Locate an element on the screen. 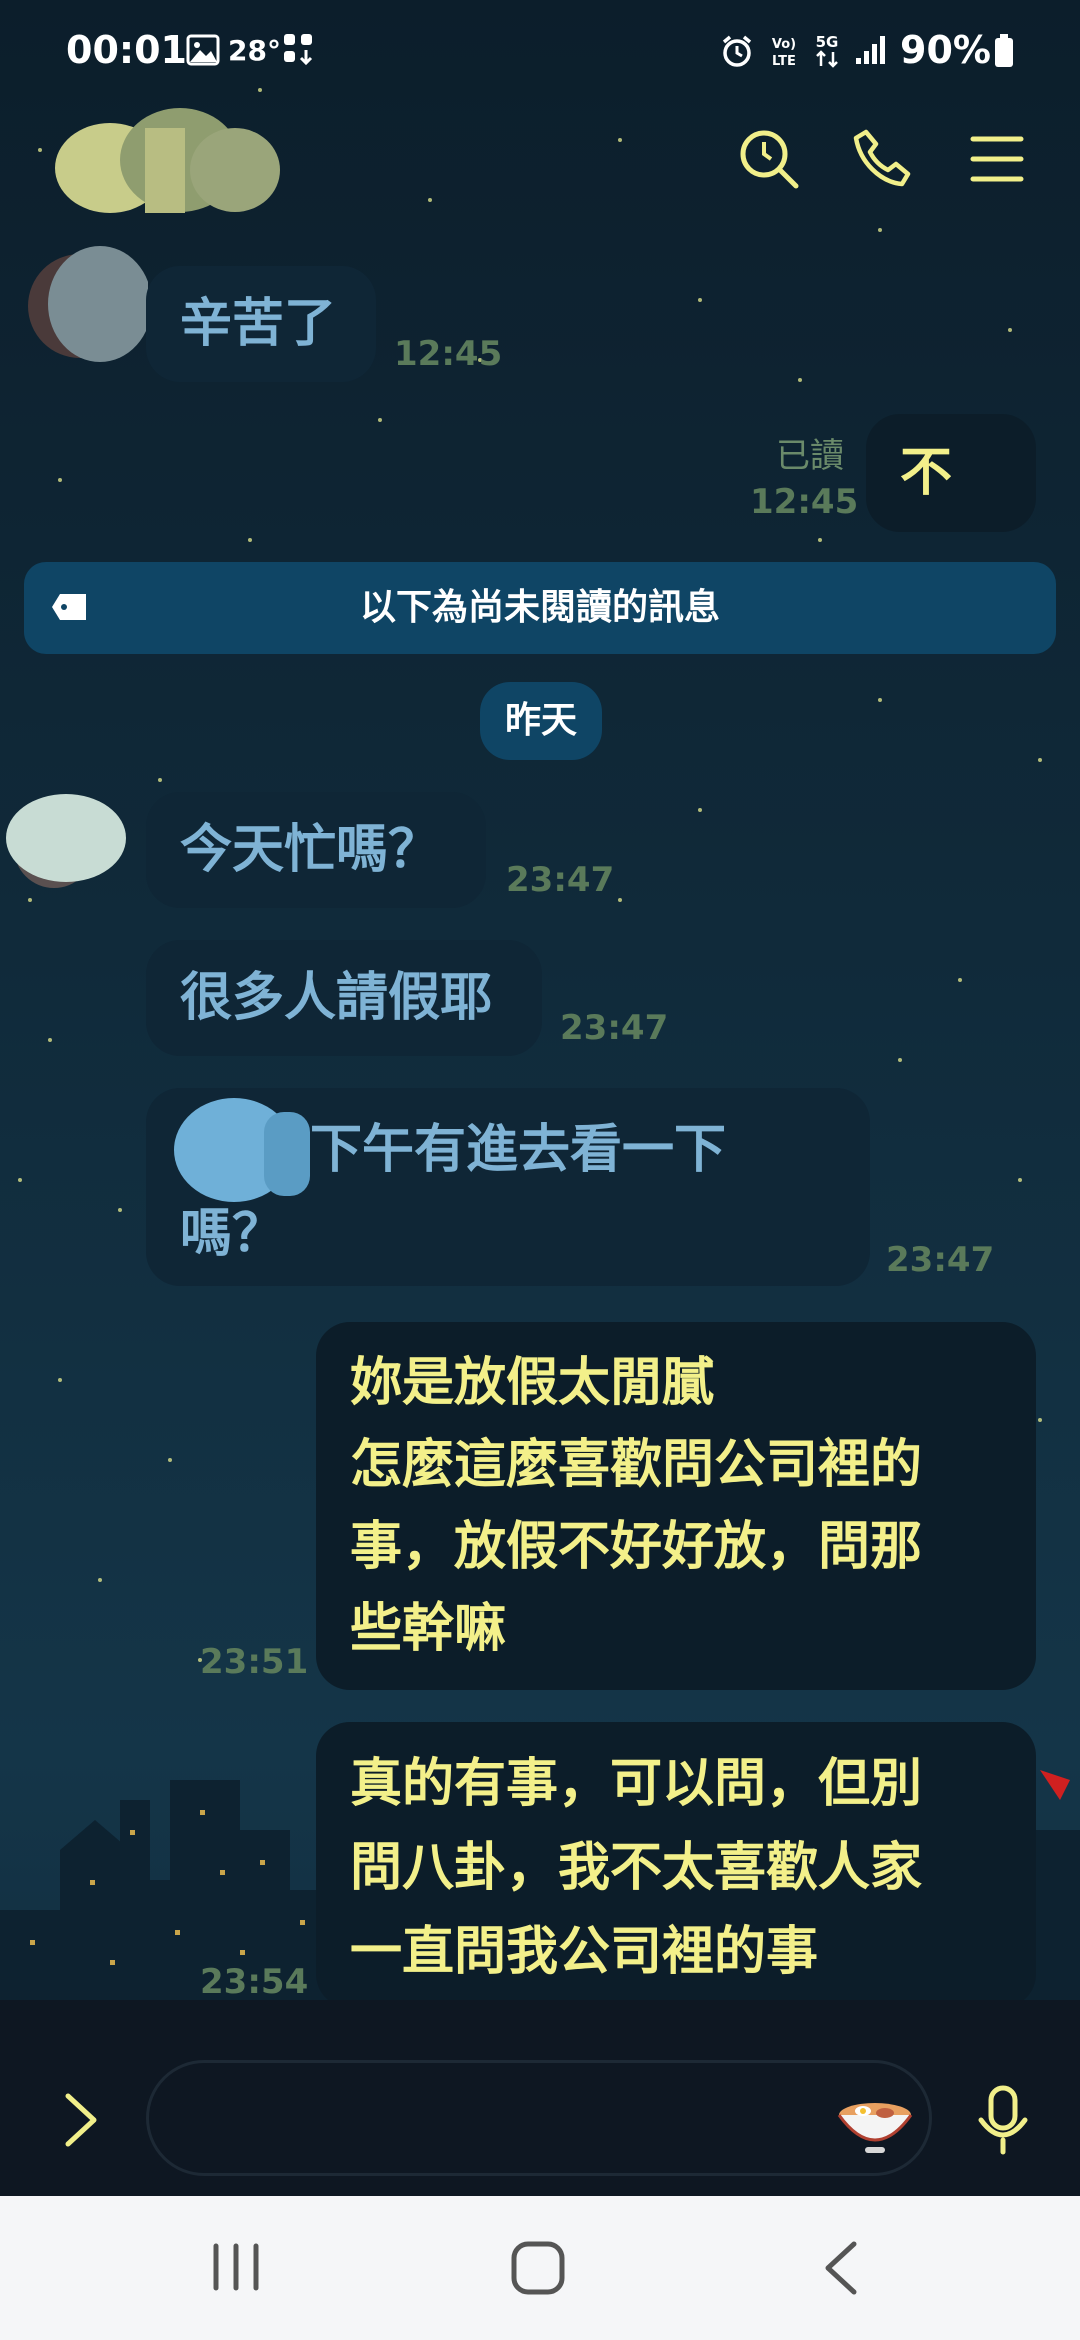  message-bubble-incoming: 很多人請假耶 is located at coordinates (344, 998).